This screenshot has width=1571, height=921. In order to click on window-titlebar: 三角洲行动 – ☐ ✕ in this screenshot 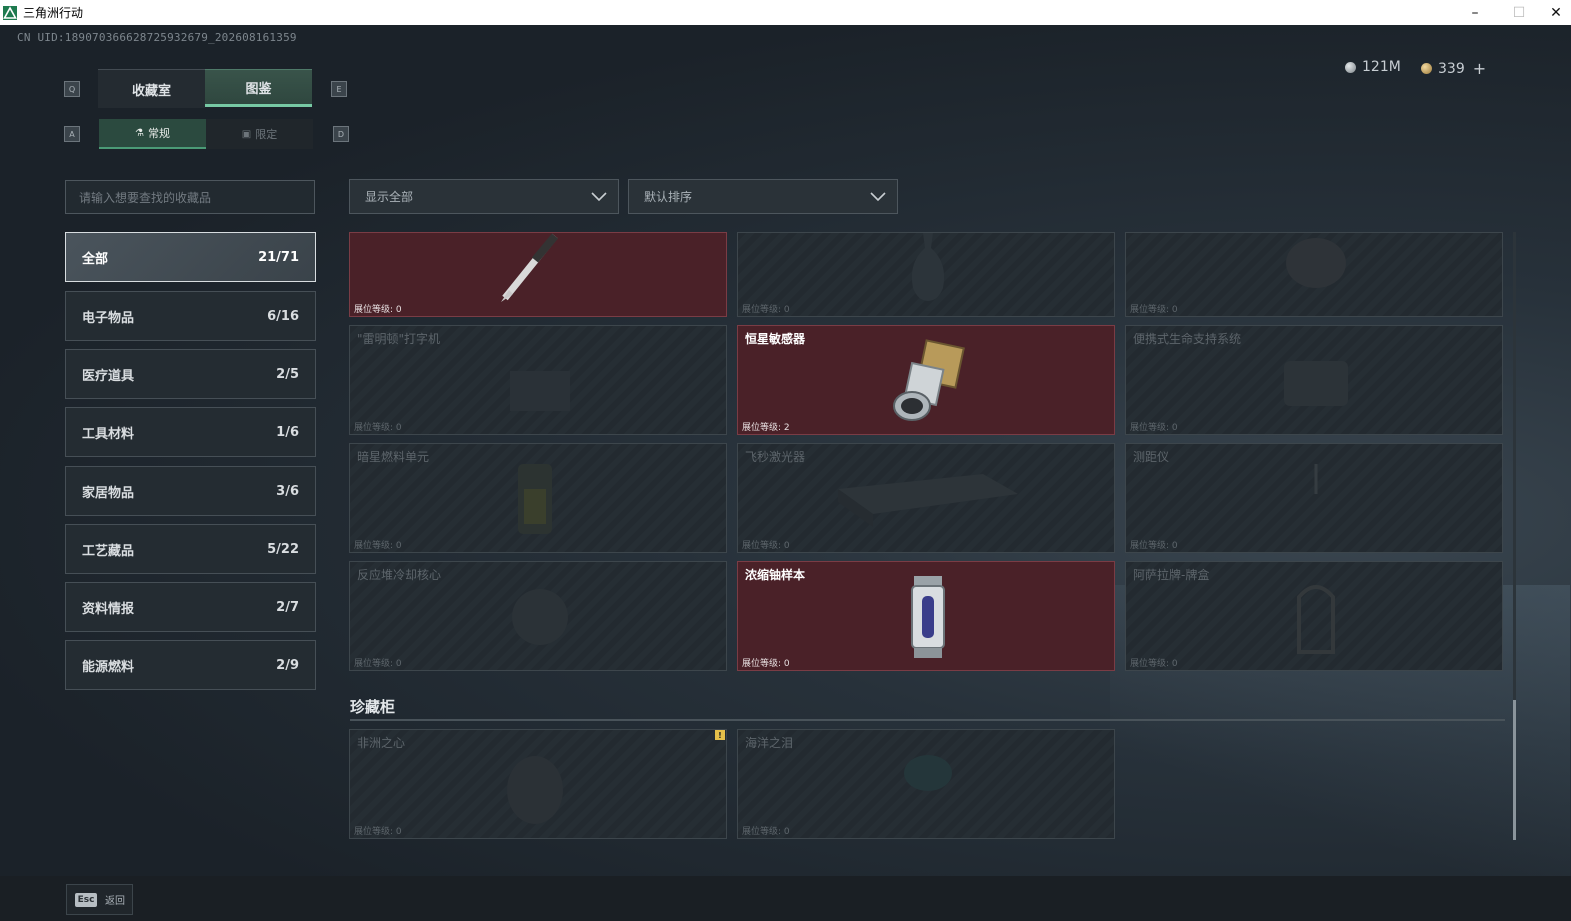, I will do `click(785, 12)`.